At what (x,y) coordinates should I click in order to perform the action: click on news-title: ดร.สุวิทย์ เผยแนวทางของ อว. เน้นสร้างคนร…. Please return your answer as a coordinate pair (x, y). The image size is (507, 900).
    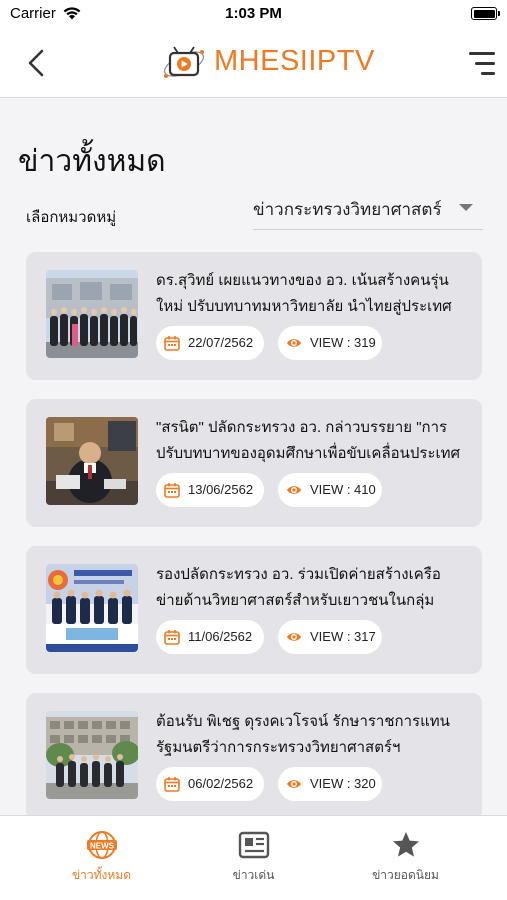
    Looking at the image, I should click on (304, 293).